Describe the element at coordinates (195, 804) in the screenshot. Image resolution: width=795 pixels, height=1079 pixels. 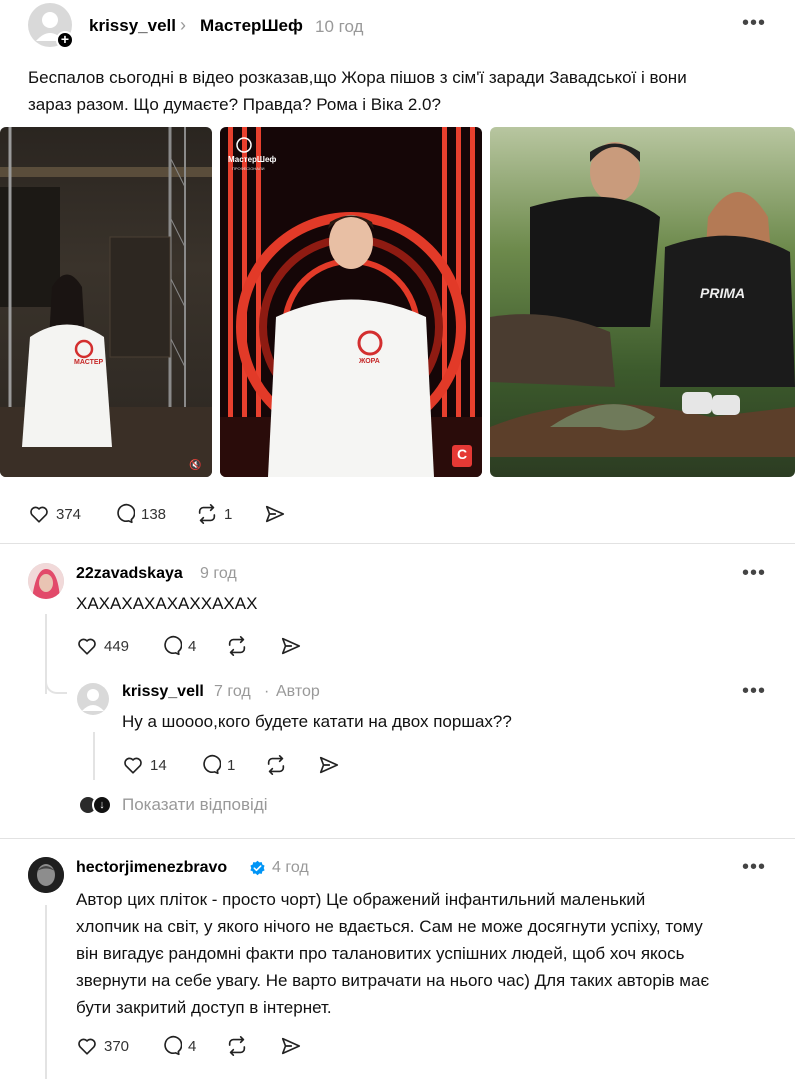
I see `show-replies-label: Показати відповіді` at that location.